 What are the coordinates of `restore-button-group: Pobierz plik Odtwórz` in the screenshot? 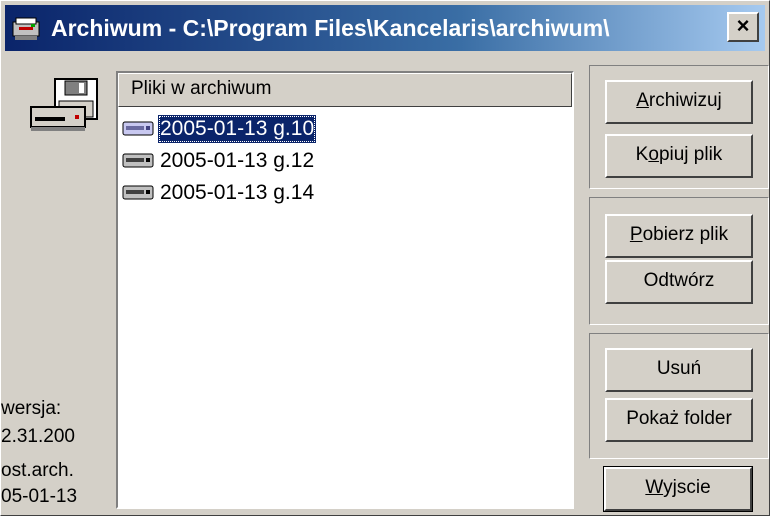 It's located at (679, 261).